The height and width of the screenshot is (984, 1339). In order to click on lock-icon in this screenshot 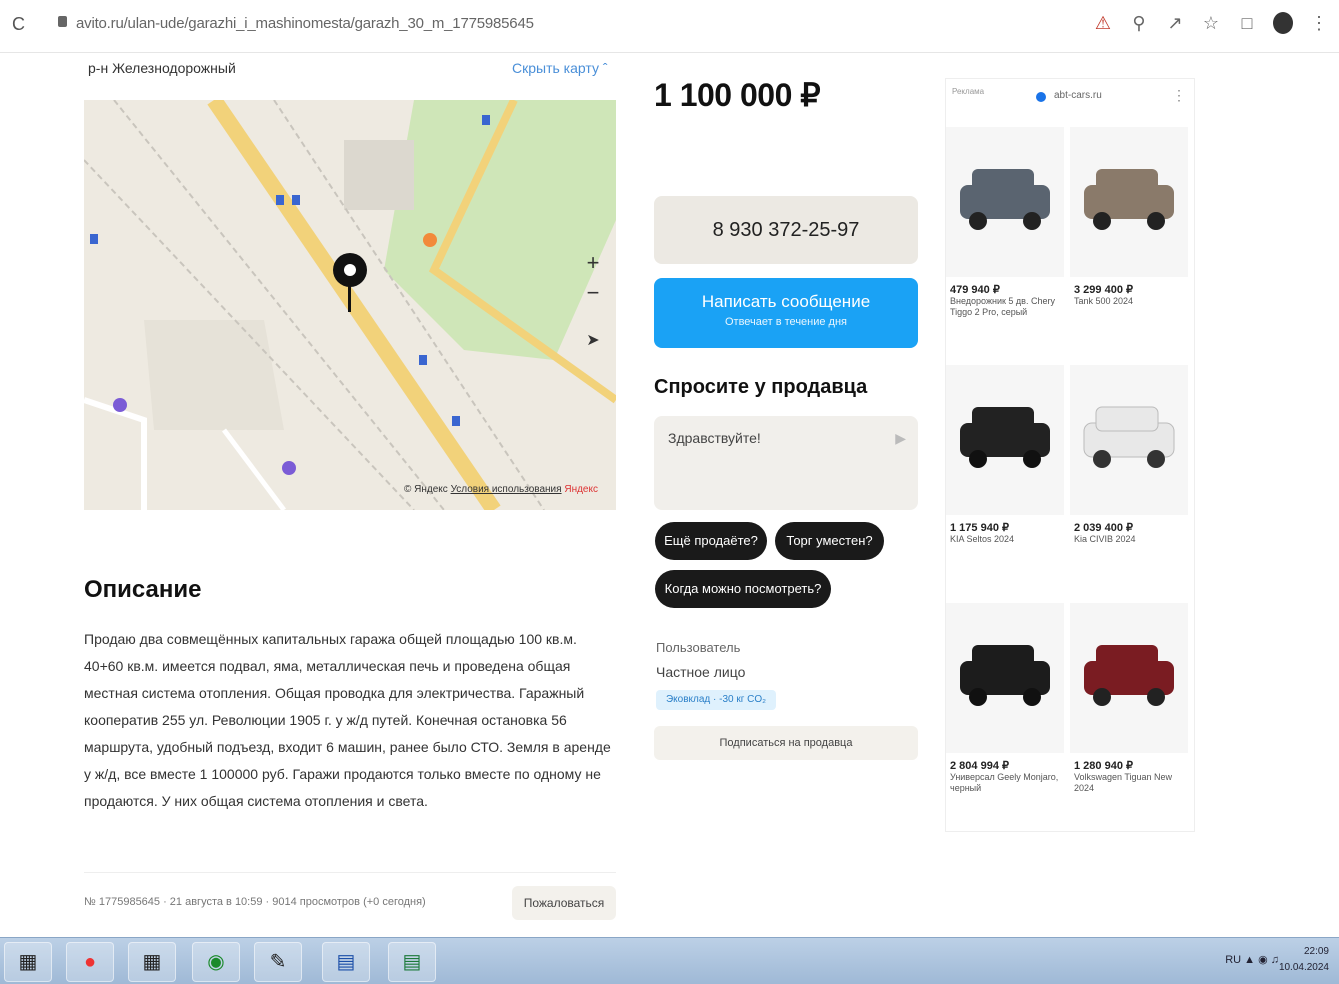, I will do `click(62, 21)`.